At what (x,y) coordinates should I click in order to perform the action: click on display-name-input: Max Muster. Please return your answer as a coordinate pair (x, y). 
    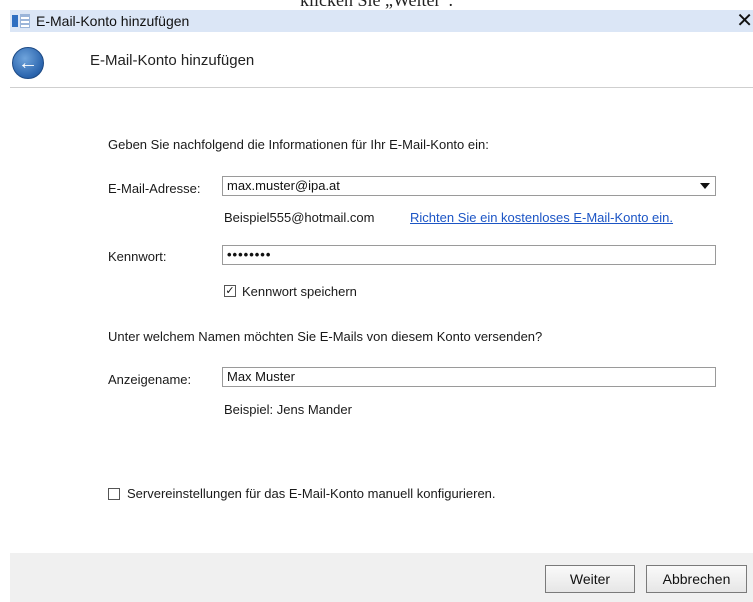
    Looking at the image, I should click on (469, 377).